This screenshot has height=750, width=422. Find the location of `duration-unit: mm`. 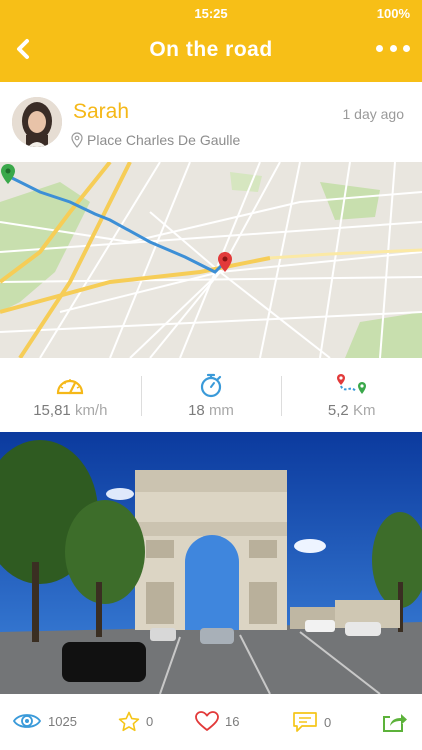

duration-unit: mm is located at coordinates (221, 410).